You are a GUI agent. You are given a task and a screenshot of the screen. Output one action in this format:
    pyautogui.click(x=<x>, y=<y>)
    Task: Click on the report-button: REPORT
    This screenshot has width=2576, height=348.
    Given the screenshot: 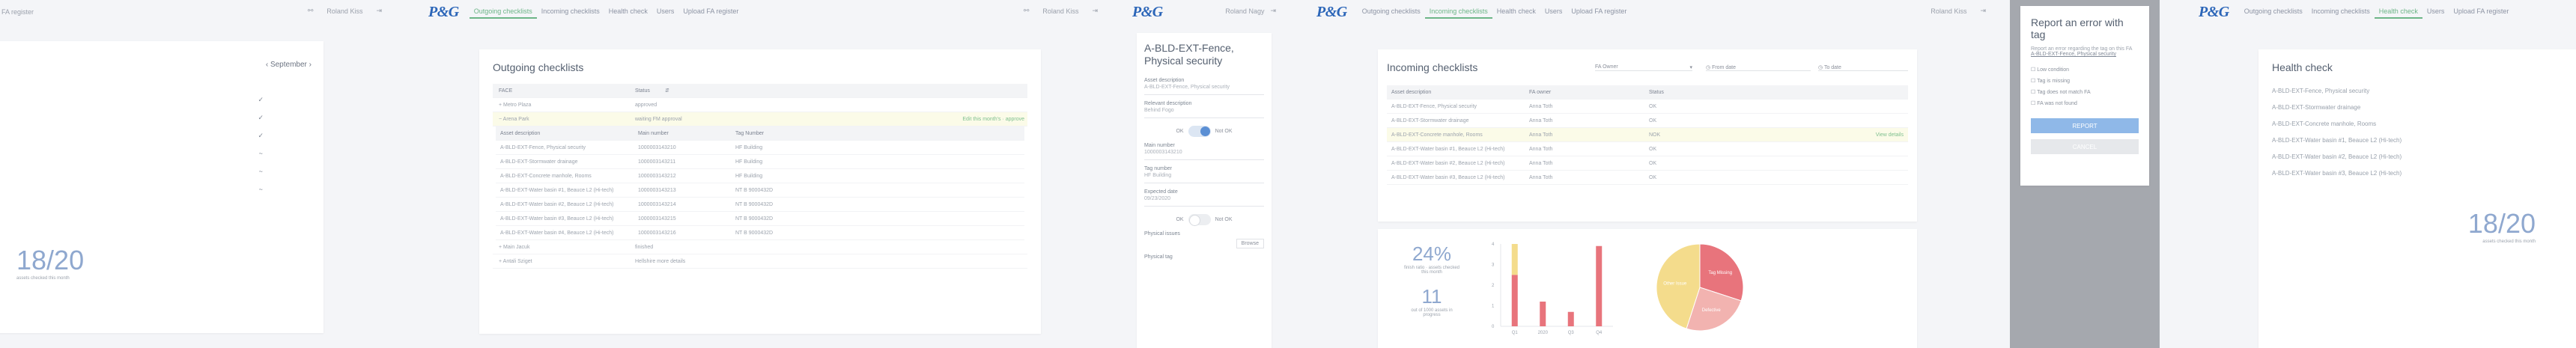 What is the action you would take?
    pyautogui.click(x=2085, y=126)
    